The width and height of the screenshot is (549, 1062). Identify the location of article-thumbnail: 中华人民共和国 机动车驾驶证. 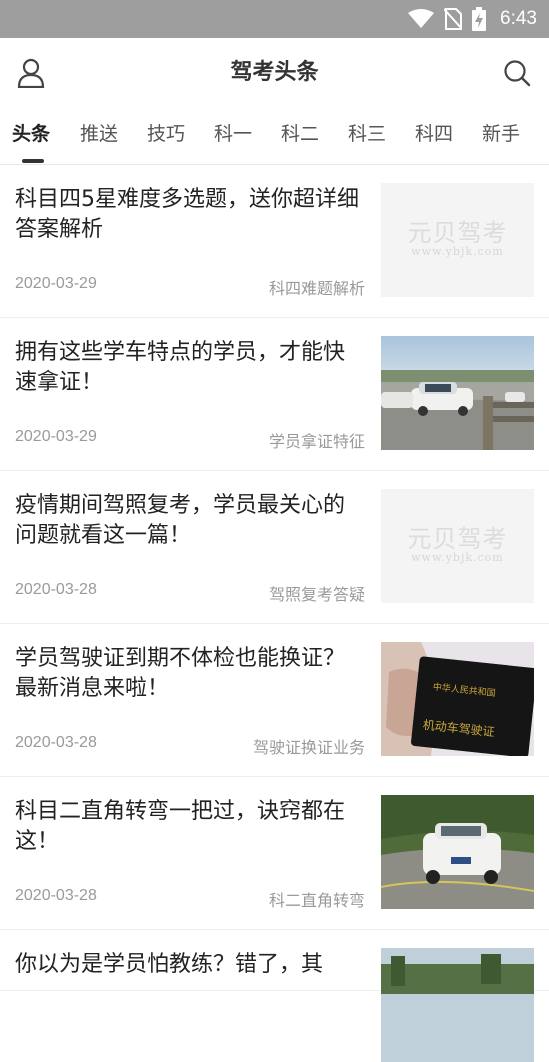
(457, 699).